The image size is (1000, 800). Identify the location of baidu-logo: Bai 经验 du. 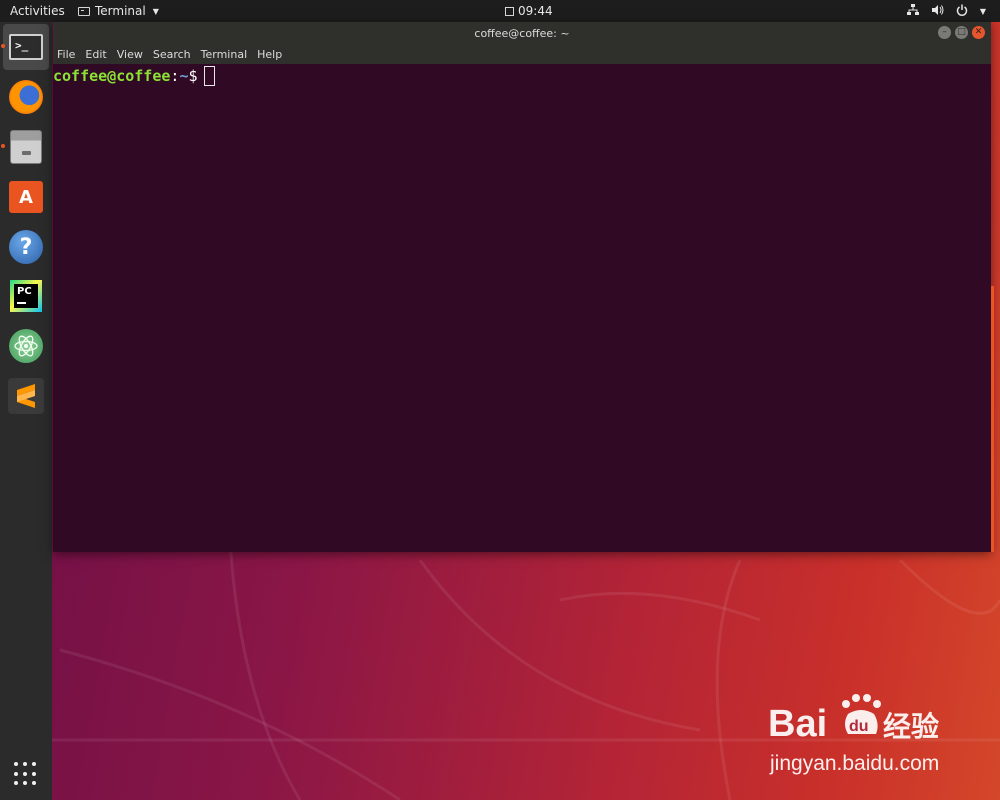
(853, 719).